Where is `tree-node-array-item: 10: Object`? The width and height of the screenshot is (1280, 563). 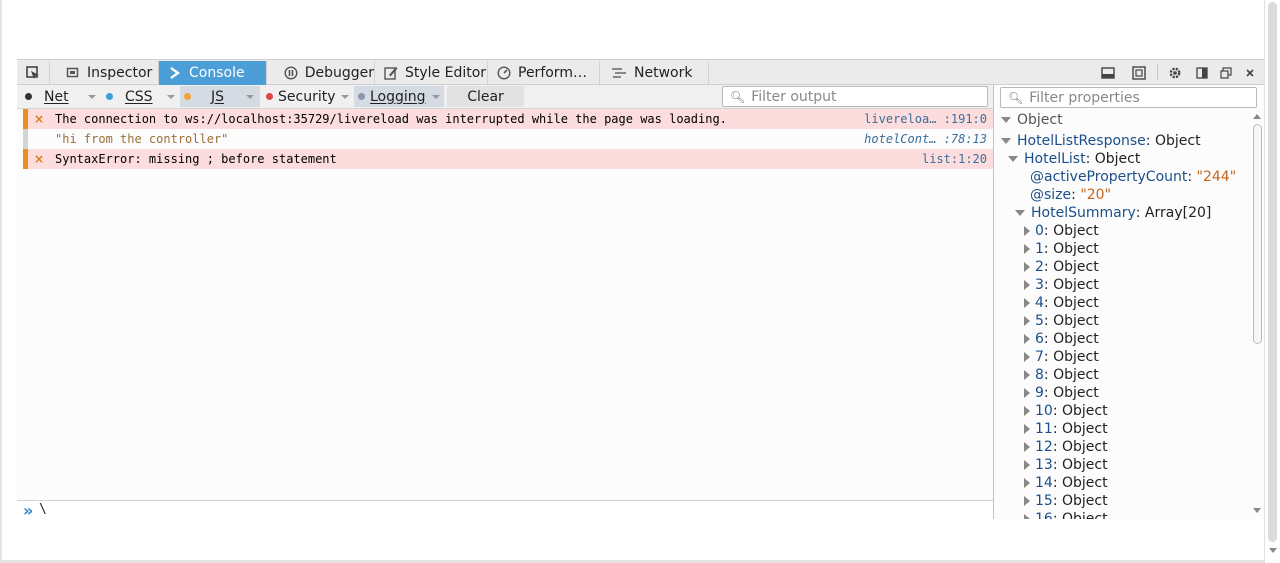 tree-node-array-item: 10: Object is located at coordinates (1066, 411).